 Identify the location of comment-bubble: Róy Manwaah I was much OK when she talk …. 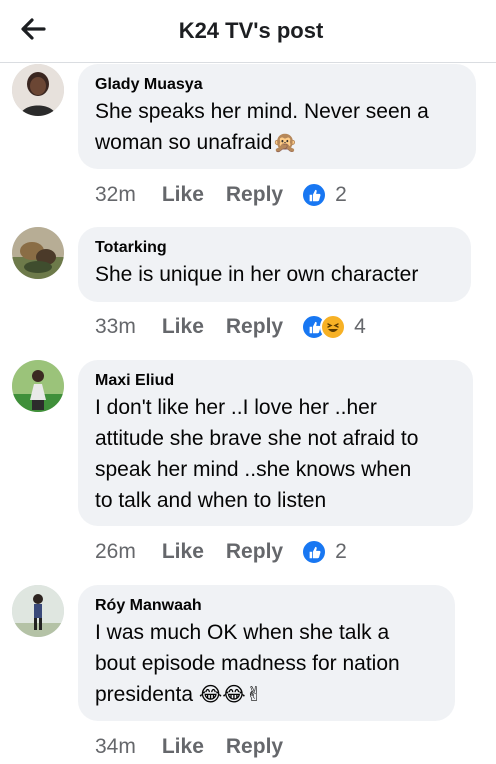
(266, 653).